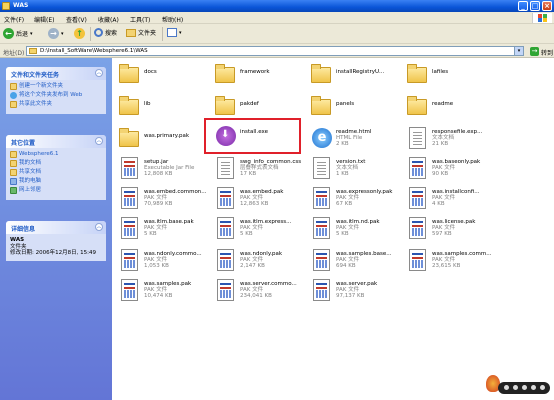 Image resolution: width=554 pixels, height=400 pixels. I want to click on file-item: swg_info_common.css 层叠样式表文档 17 KB, so click(258, 169).